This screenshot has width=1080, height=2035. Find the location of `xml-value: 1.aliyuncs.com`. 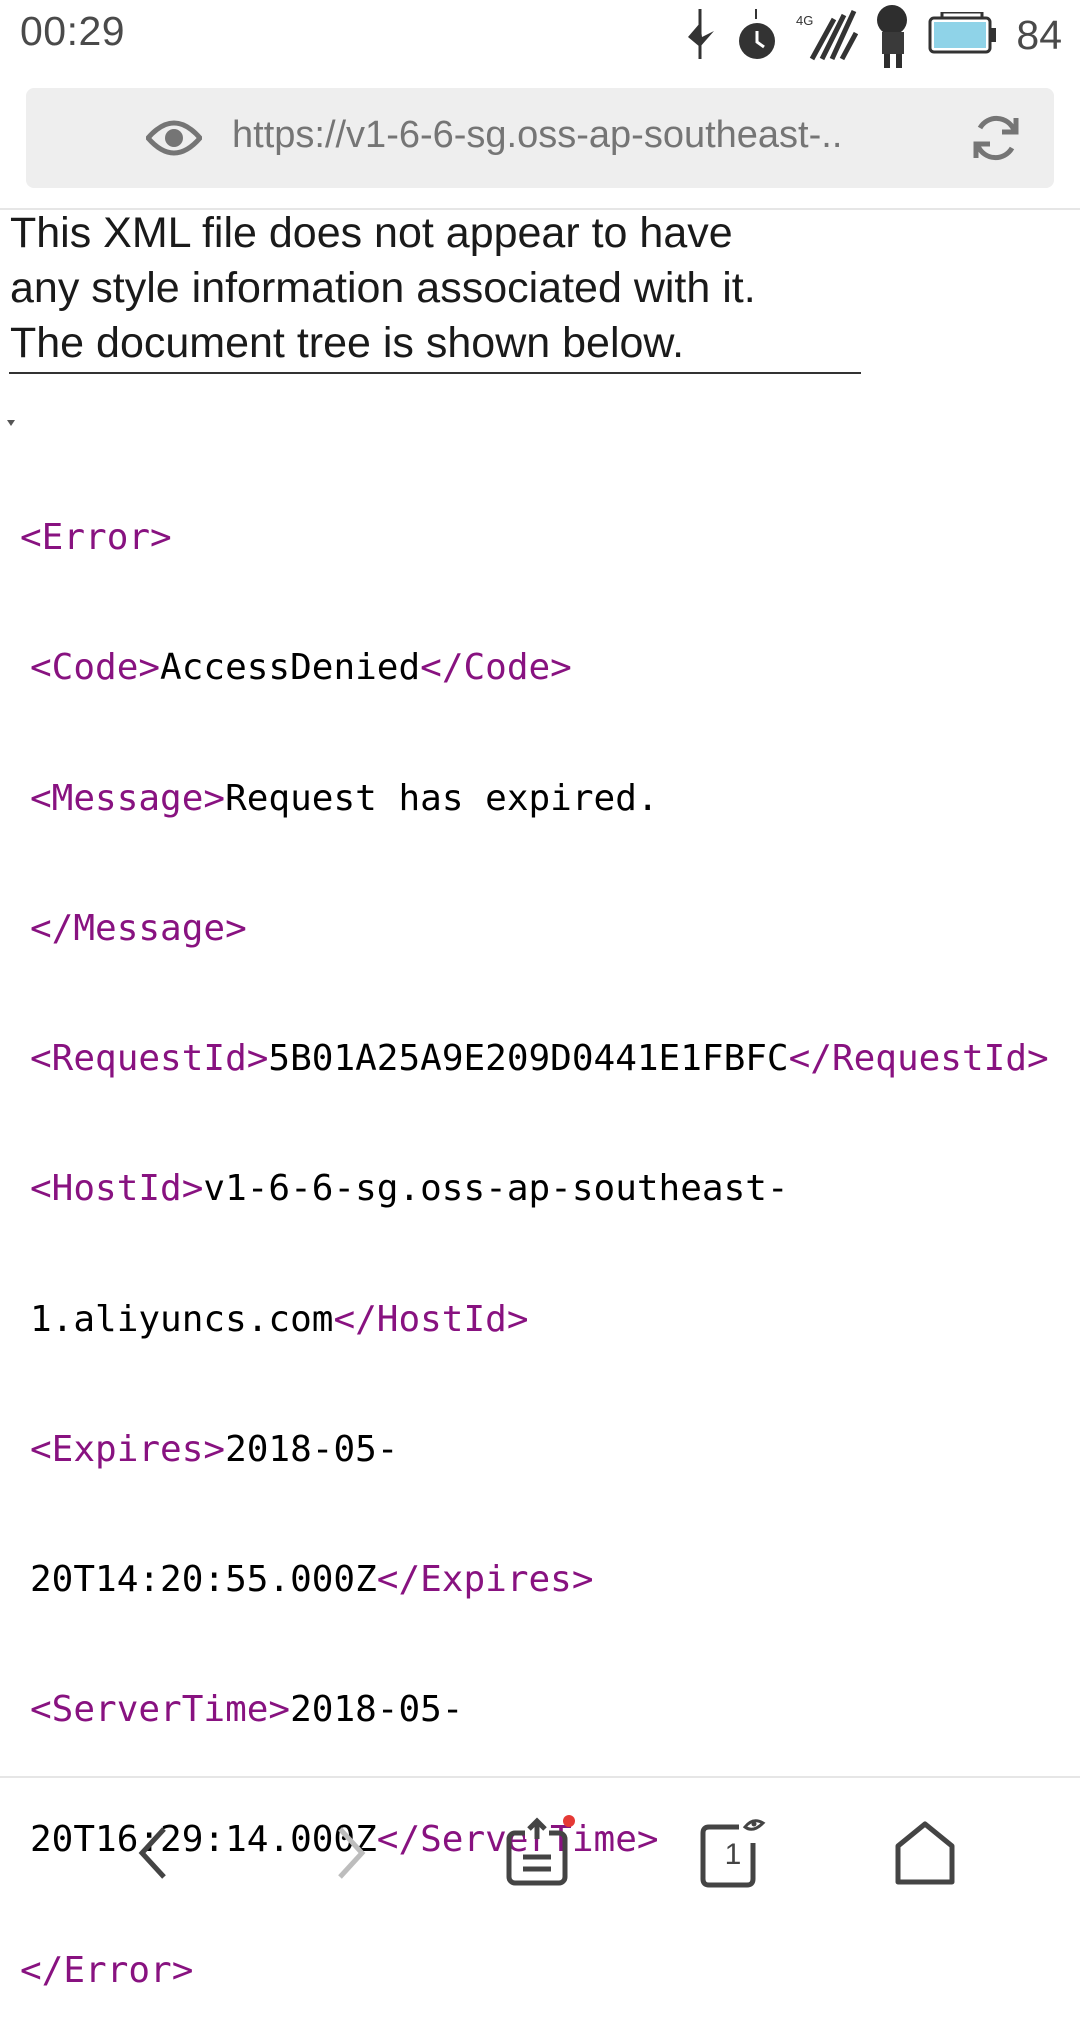

xml-value: 1.aliyuncs.com is located at coordinates (182, 1319).